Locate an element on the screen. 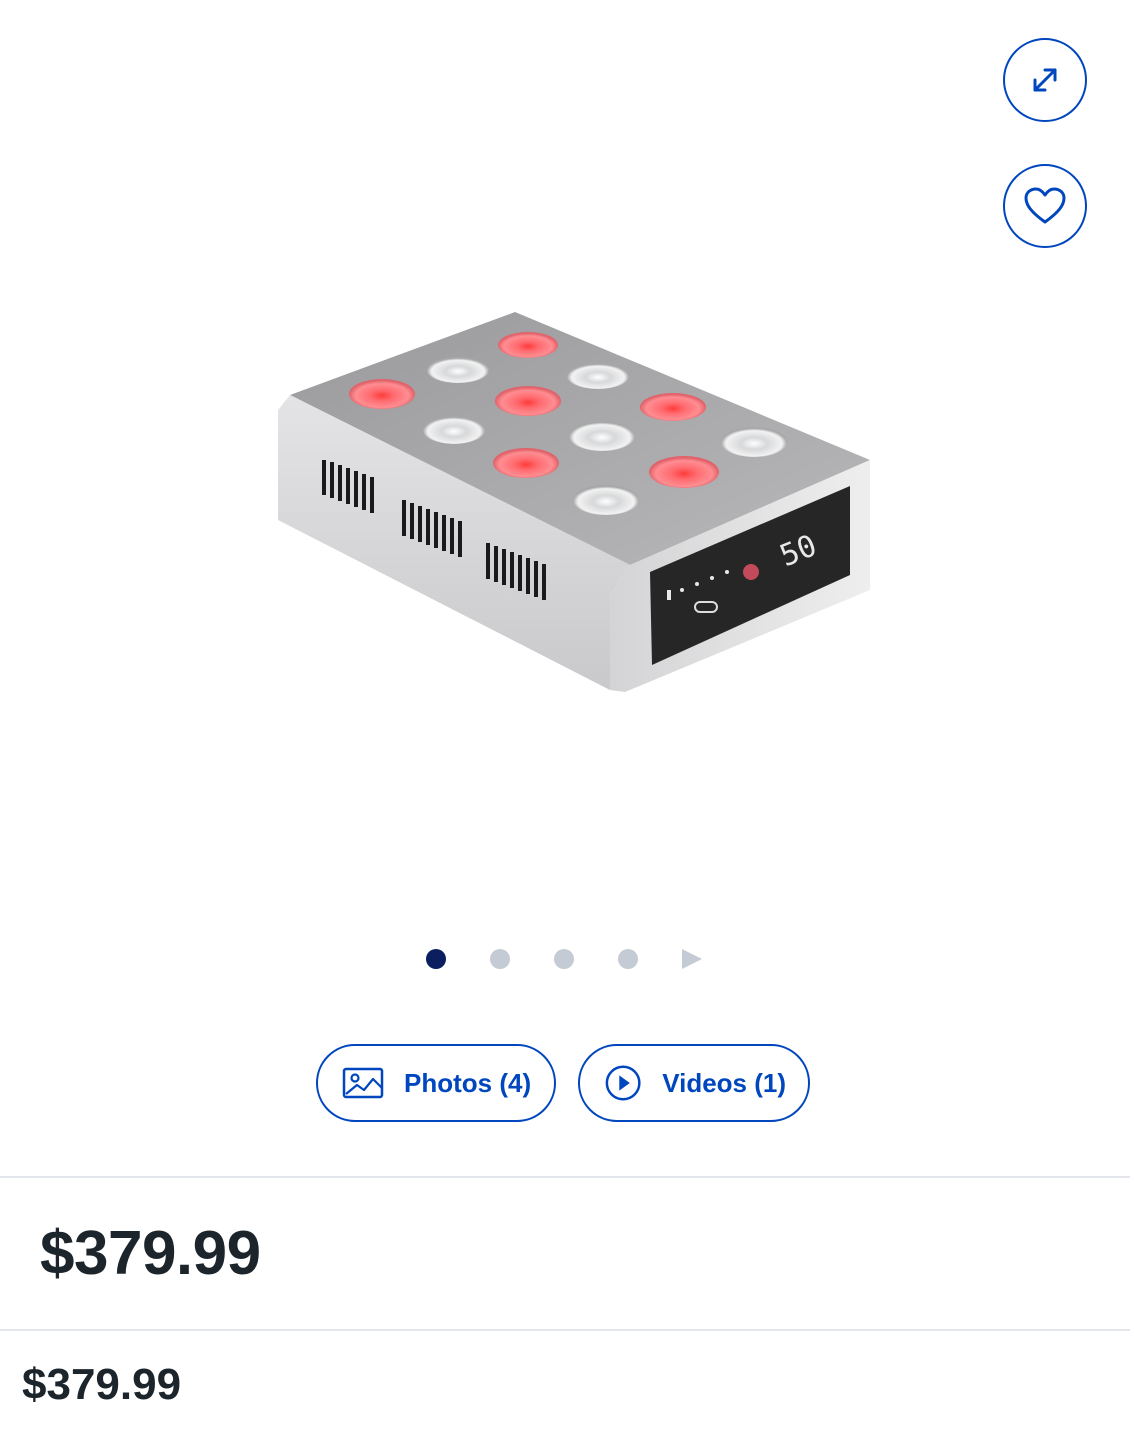 The image size is (1134, 1440). image-icon is located at coordinates (363, 1083).